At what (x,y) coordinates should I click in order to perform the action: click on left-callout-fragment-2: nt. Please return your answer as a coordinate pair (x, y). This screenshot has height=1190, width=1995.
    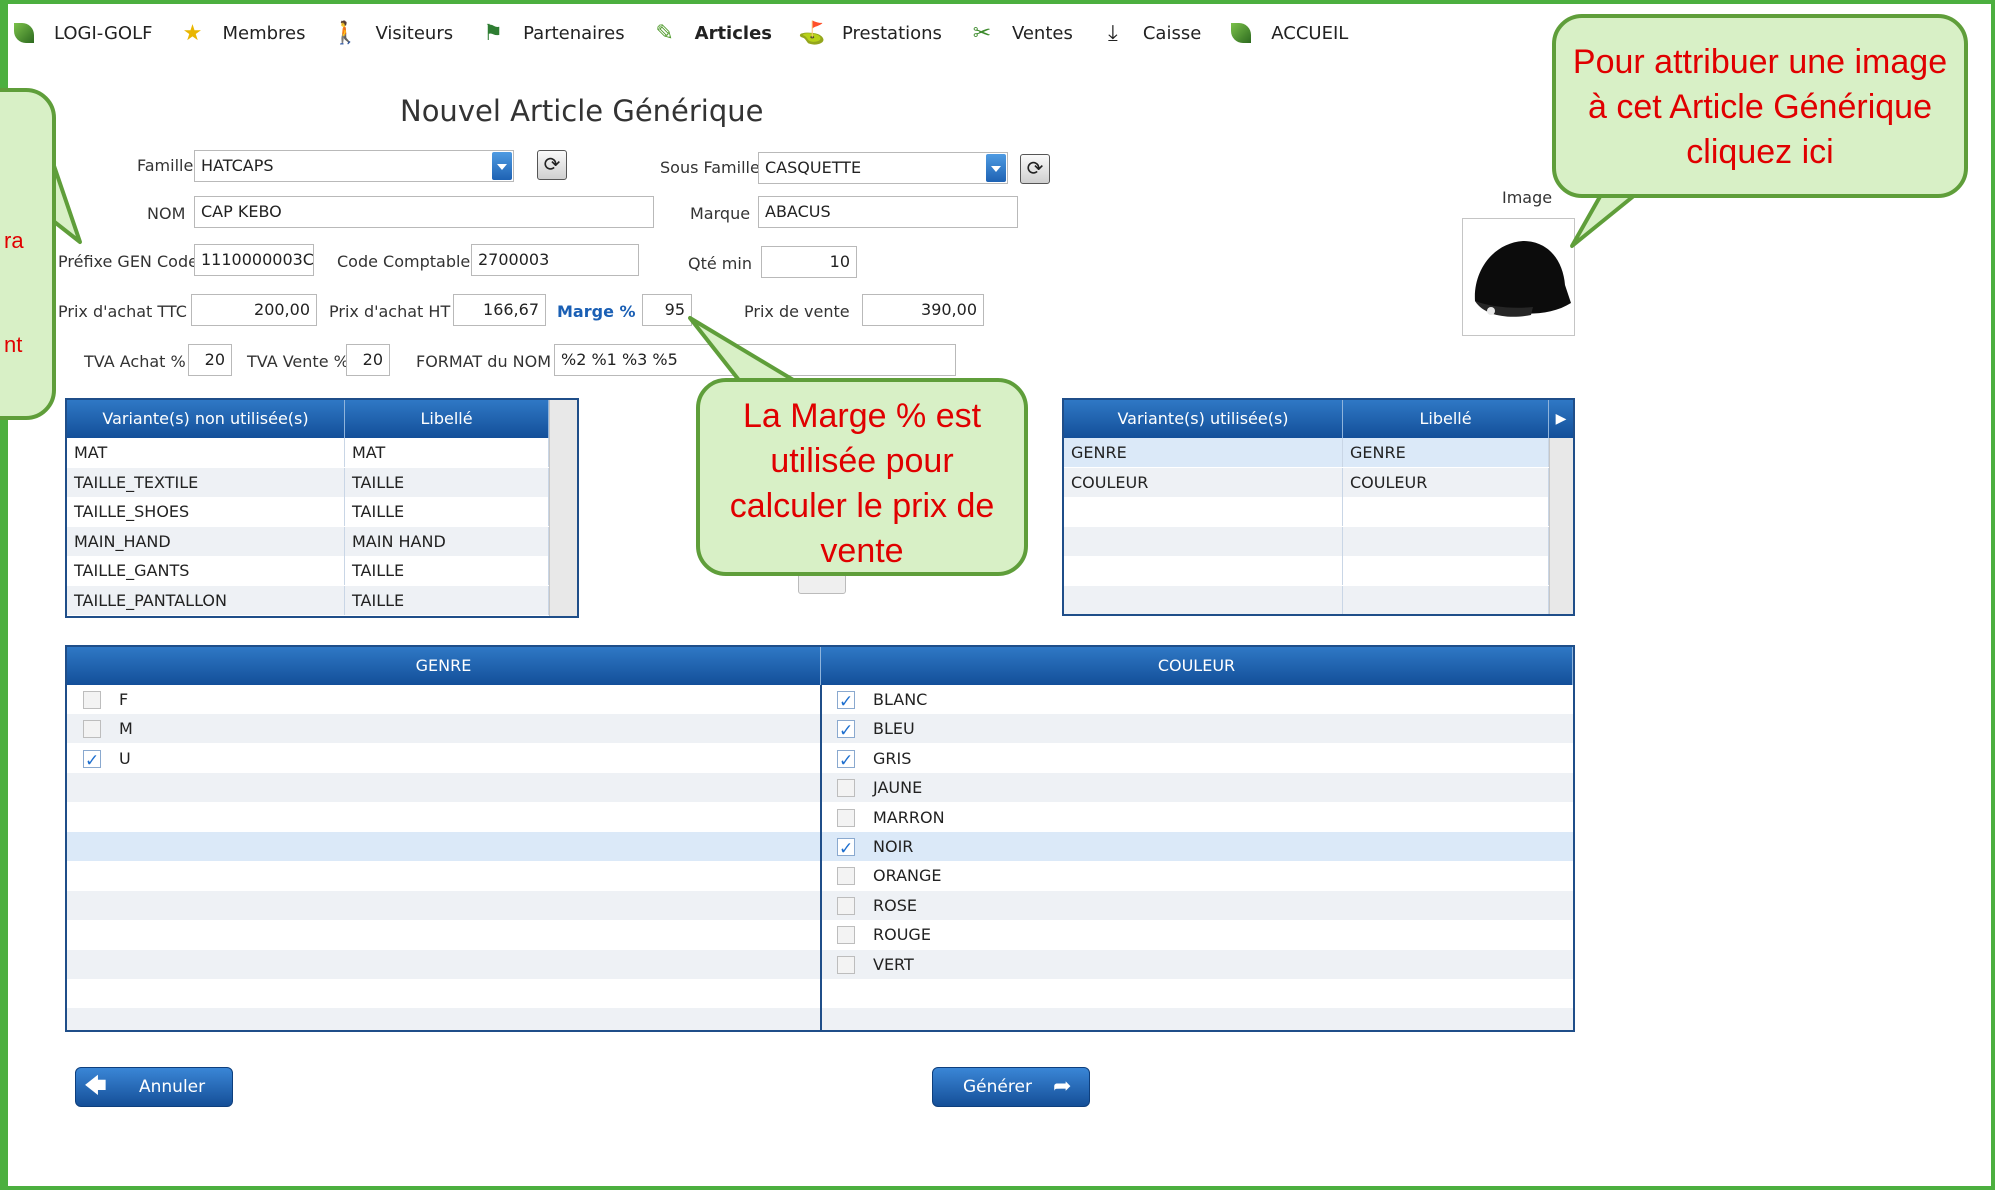
    Looking at the image, I should click on (13, 344).